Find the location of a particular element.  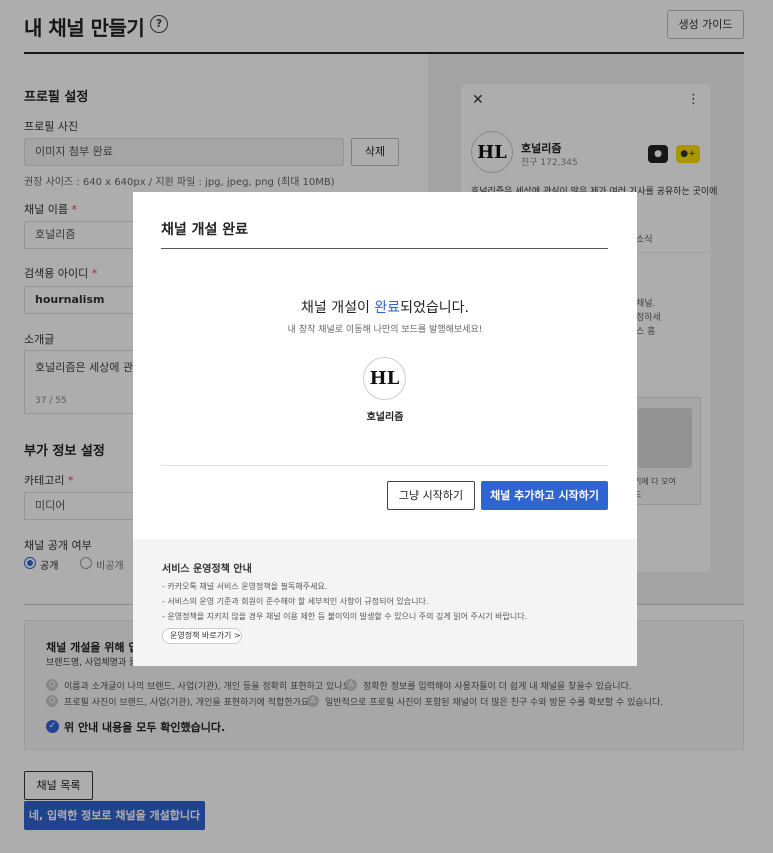

policy-line-1: - 카카오톡 채널 서비스 운영정책을 필독해주세요. is located at coordinates (245, 586).